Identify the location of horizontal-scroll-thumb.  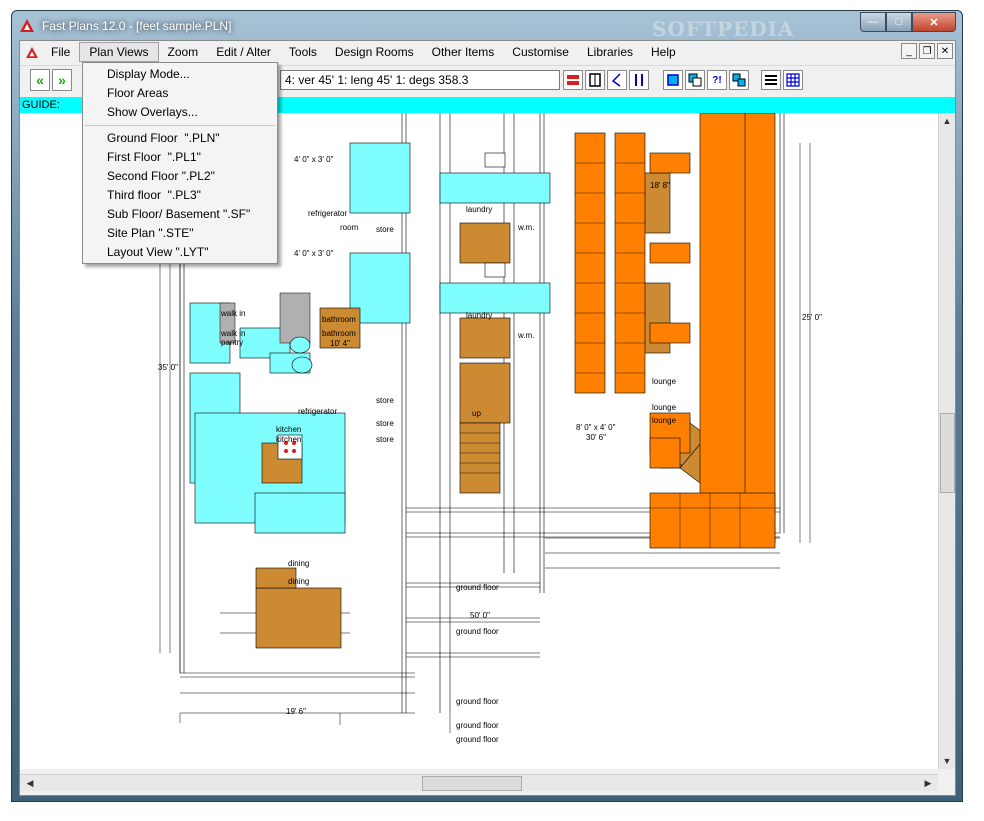
(472, 783).